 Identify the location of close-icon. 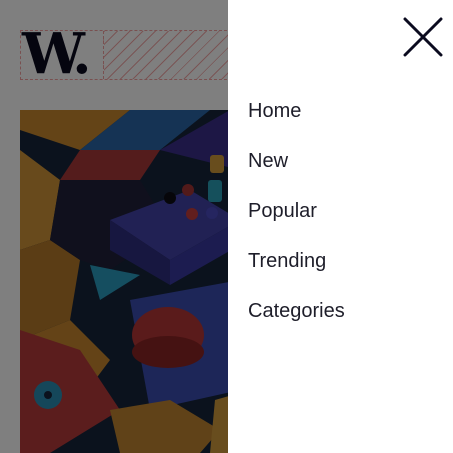
(423, 37).